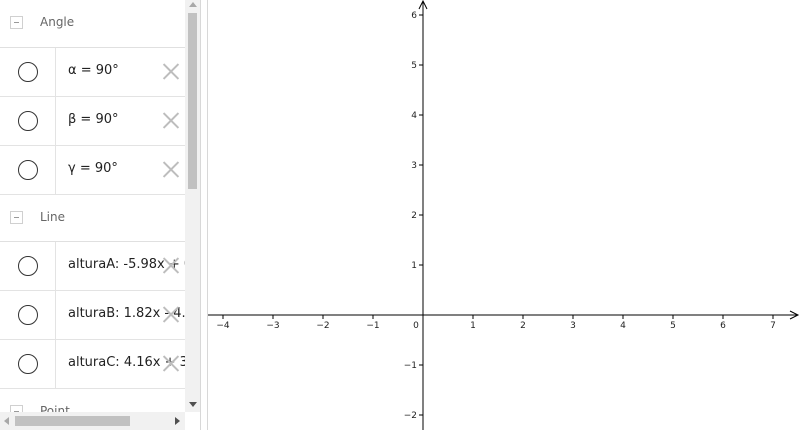  I want to click on item-definition: β = 90°, so click(93, 119).